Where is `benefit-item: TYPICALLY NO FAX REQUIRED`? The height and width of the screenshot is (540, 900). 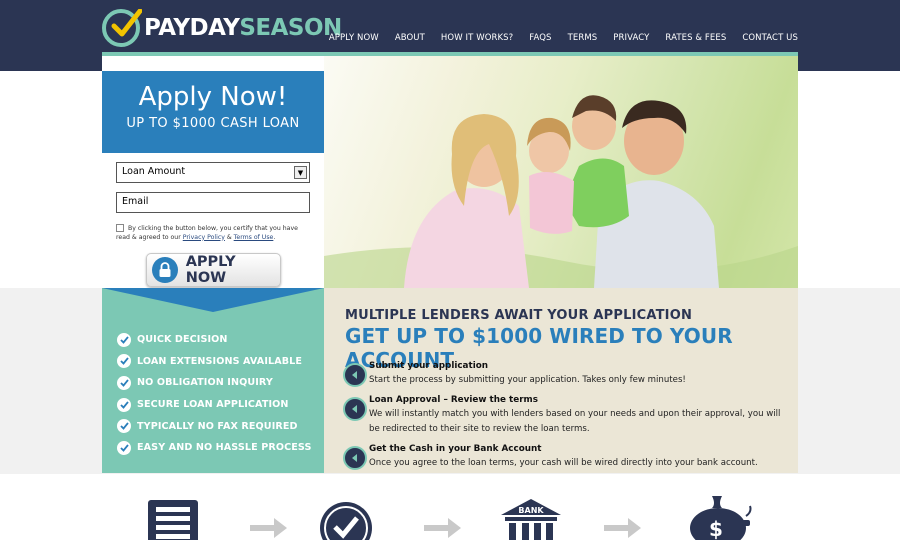
benefit-item: TYPICALLY NO FAX REQUIRED is located at coordinates (214, 426).